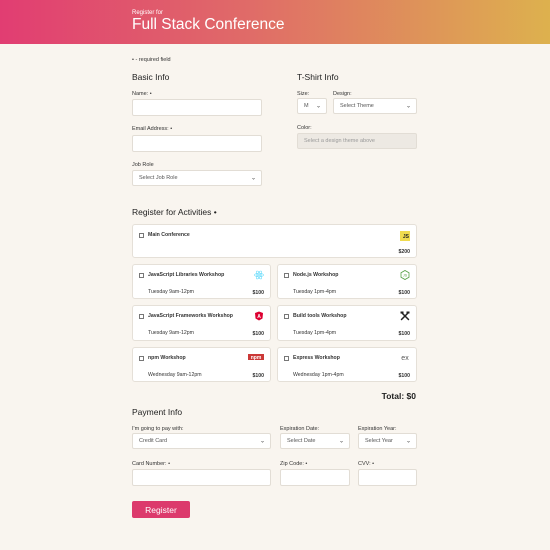 This screenshot has width=550, height=550. Describe the element at coordinates (169, 235) in the screenshot. I see `activity-name: Main Conference` at that location.